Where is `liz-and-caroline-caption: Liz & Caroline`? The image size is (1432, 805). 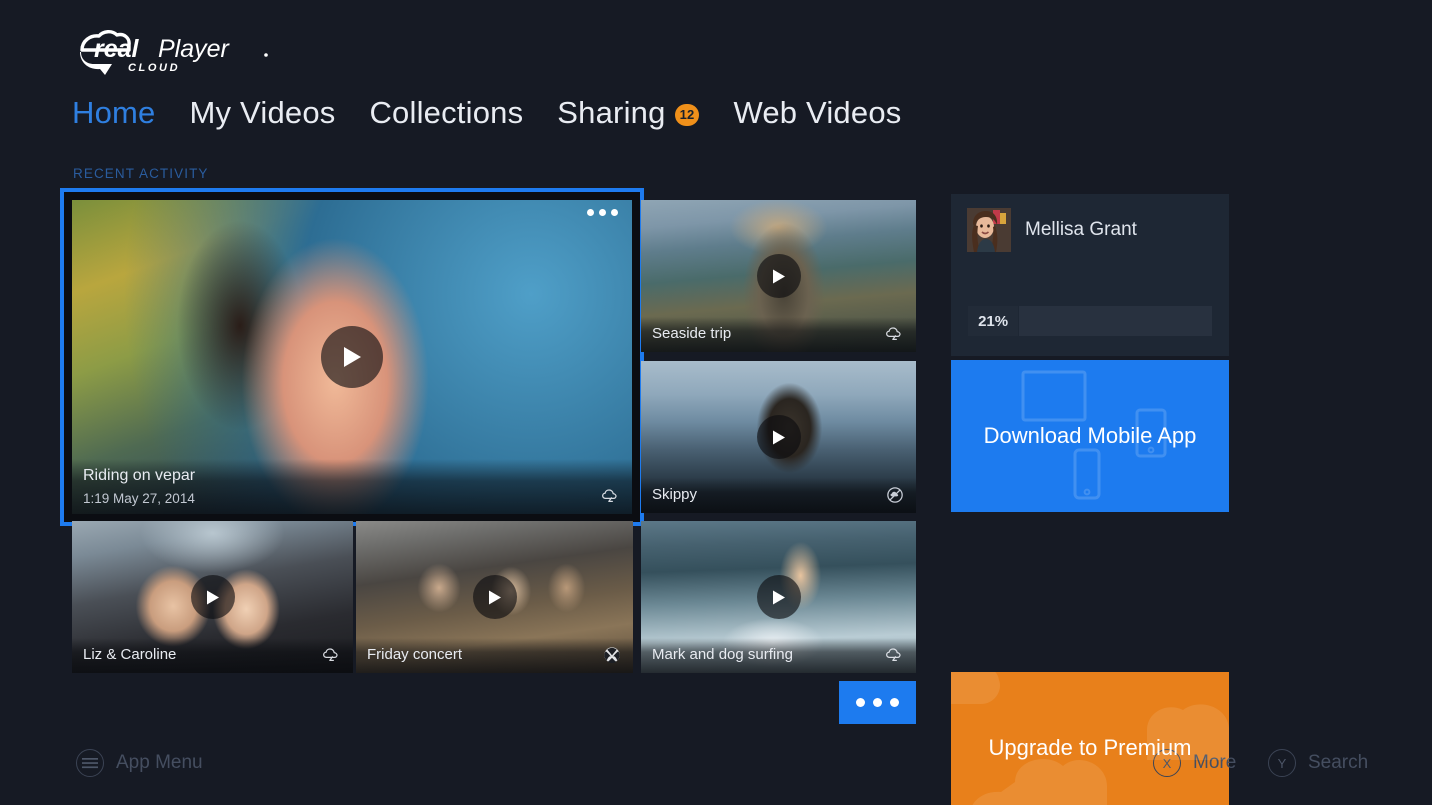
liz-and-caroline-caption: Liz & Caroline is located at coordinates (212, 655).